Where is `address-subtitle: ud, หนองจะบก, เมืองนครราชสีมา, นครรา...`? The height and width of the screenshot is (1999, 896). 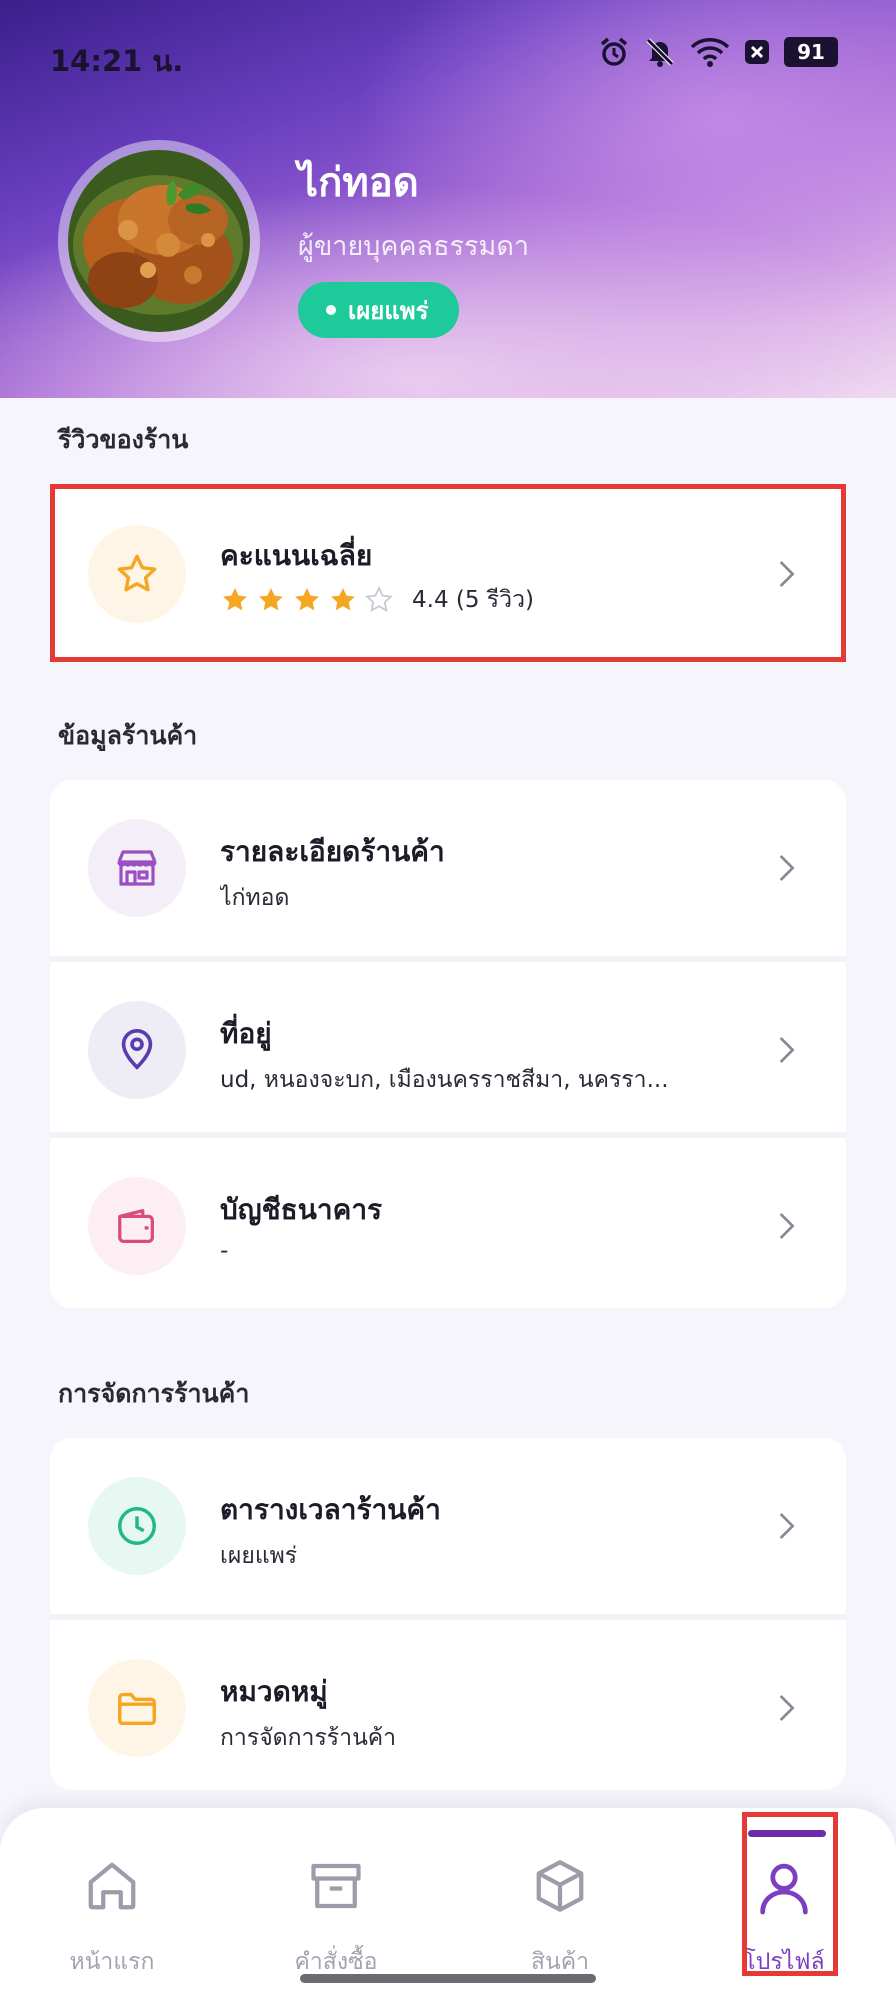 address-subtitle: ud, หนองจะบก, เมืองนครราชสีมา, นครรา... is located at coordinates (444, 1080).